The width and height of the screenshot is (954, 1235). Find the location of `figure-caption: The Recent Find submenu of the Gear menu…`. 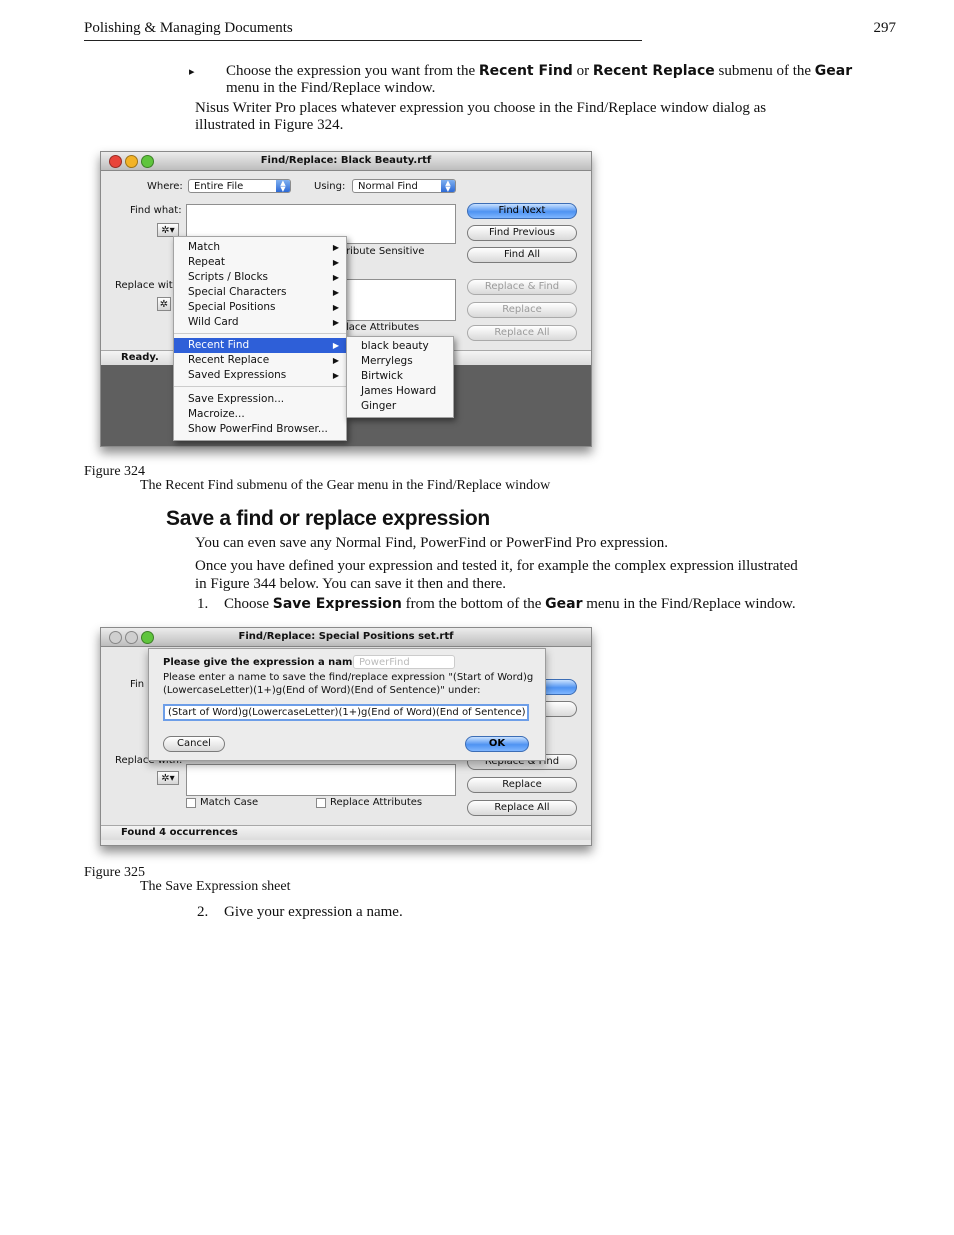

figure-caption: The Recent Find submenu of the Gear menu… is located at coordinates (345, 485).